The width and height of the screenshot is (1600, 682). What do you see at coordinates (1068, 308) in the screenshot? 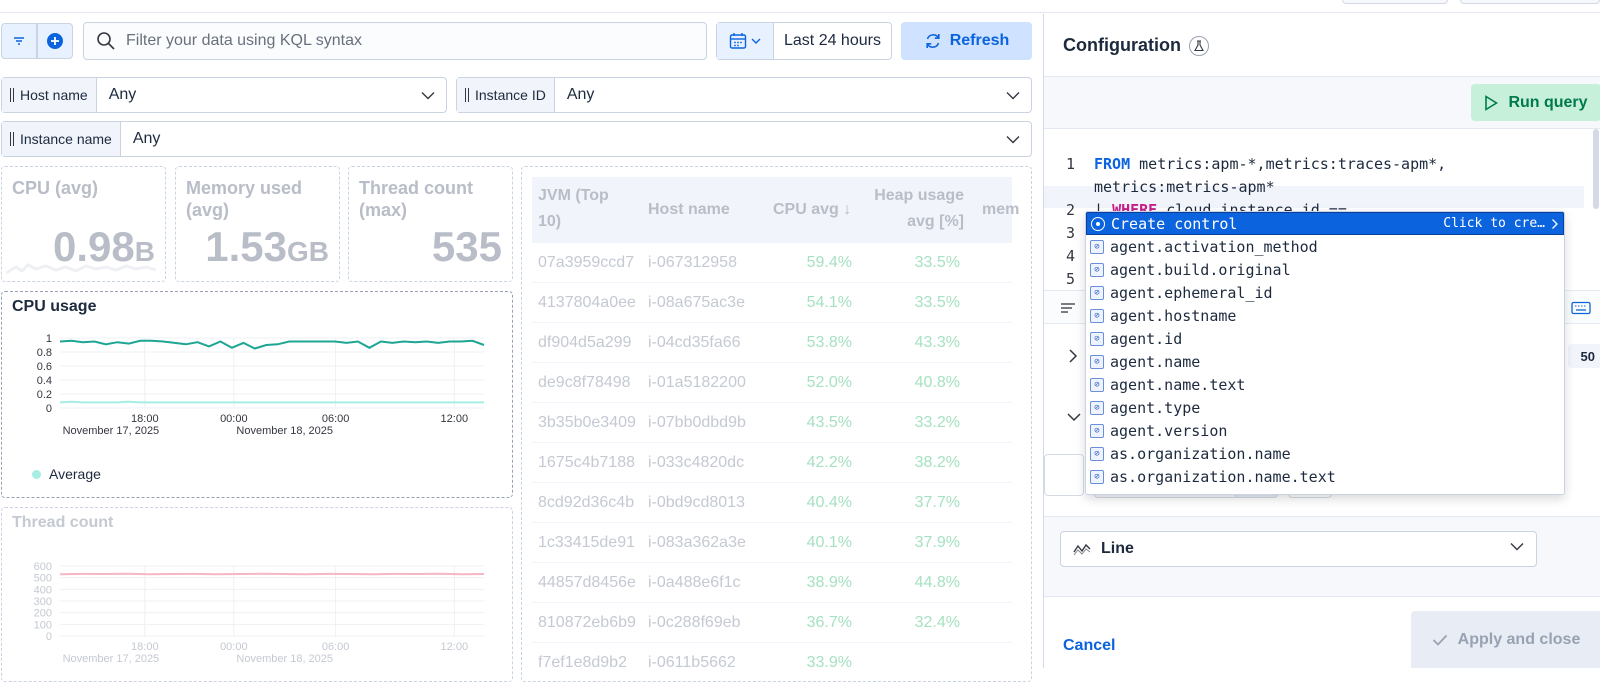
I see `wrap-icon` at bounding box center [1068, 308].